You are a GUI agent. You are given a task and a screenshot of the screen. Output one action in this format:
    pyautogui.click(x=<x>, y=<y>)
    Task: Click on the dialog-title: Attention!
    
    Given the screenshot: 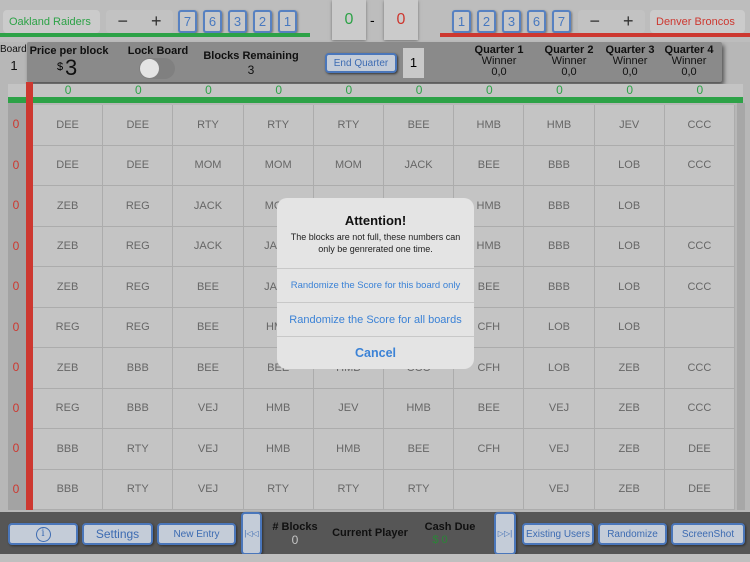 What is the action you would take?
    pyautogui.click(x=375, y=220)
    